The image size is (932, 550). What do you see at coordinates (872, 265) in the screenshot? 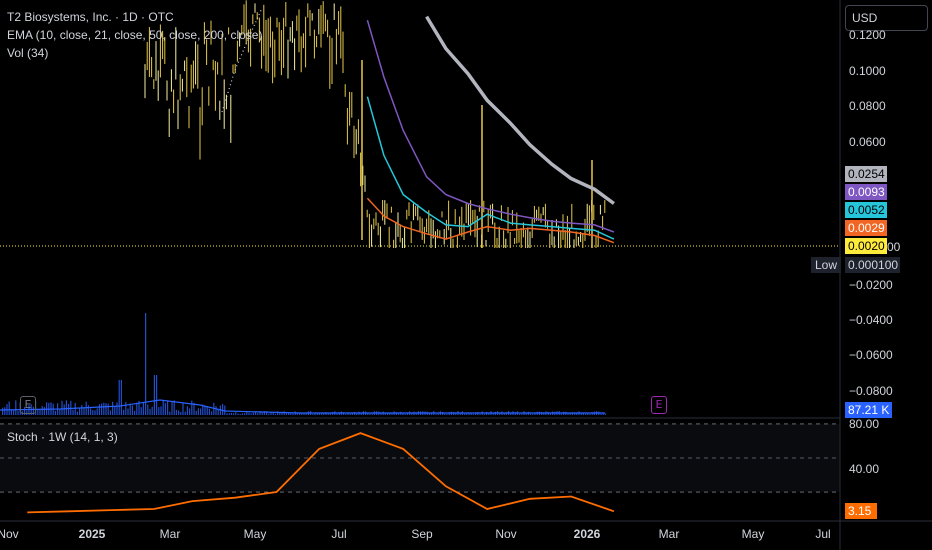
I see `low-price-tag: 0.000100` at bounding box center [872, 265].